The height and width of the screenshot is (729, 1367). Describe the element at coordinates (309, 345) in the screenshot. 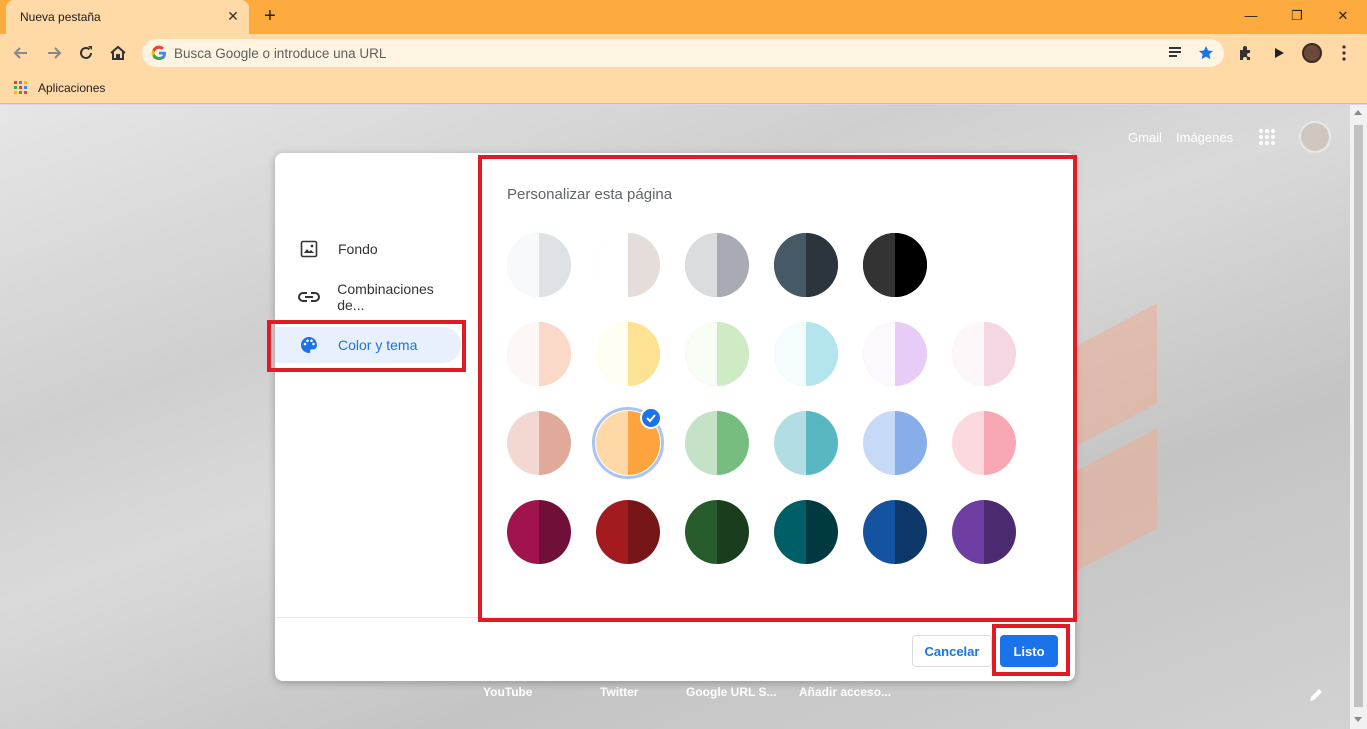

I see `palette-icon` at that location.